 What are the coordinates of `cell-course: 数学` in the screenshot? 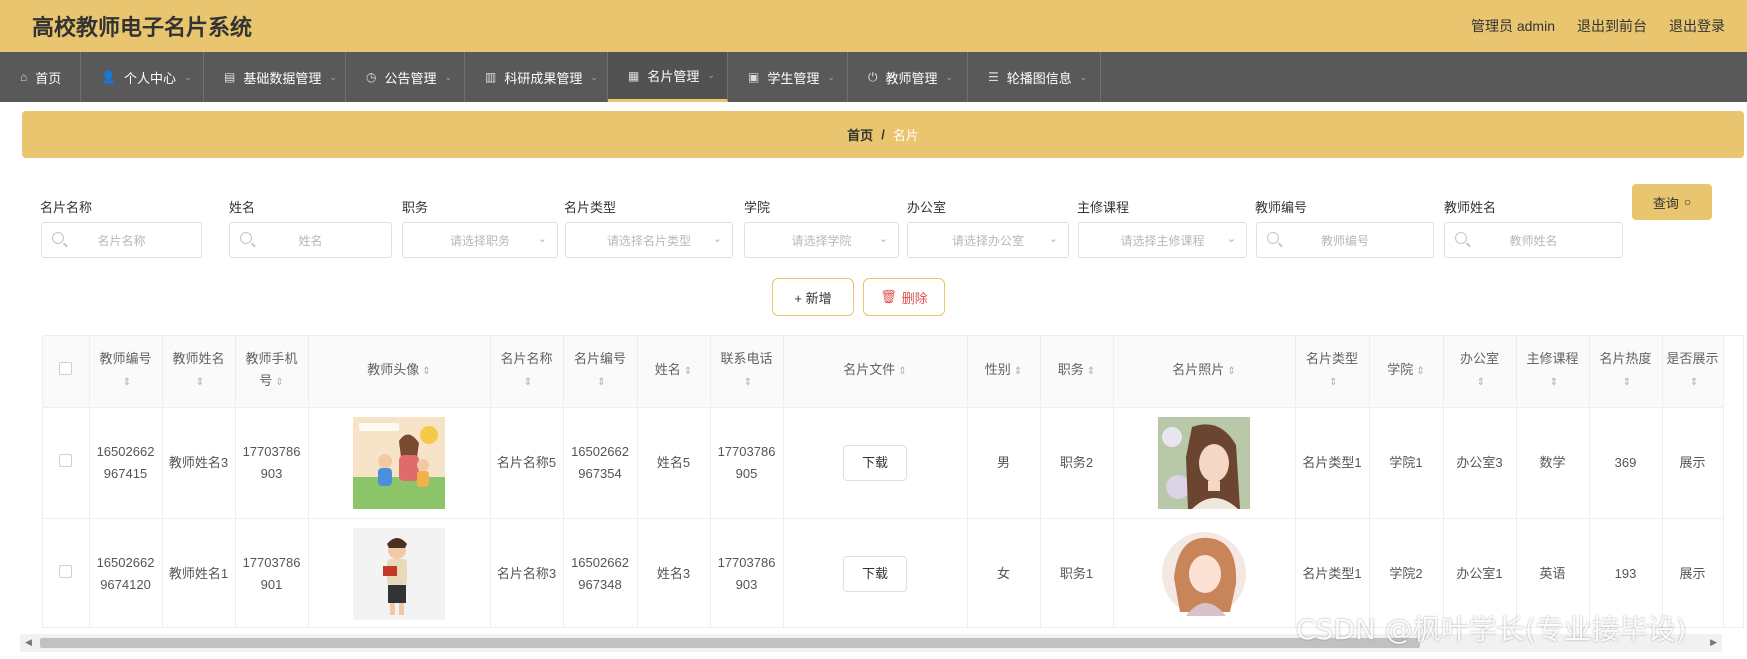 It's located at (1553, 463).